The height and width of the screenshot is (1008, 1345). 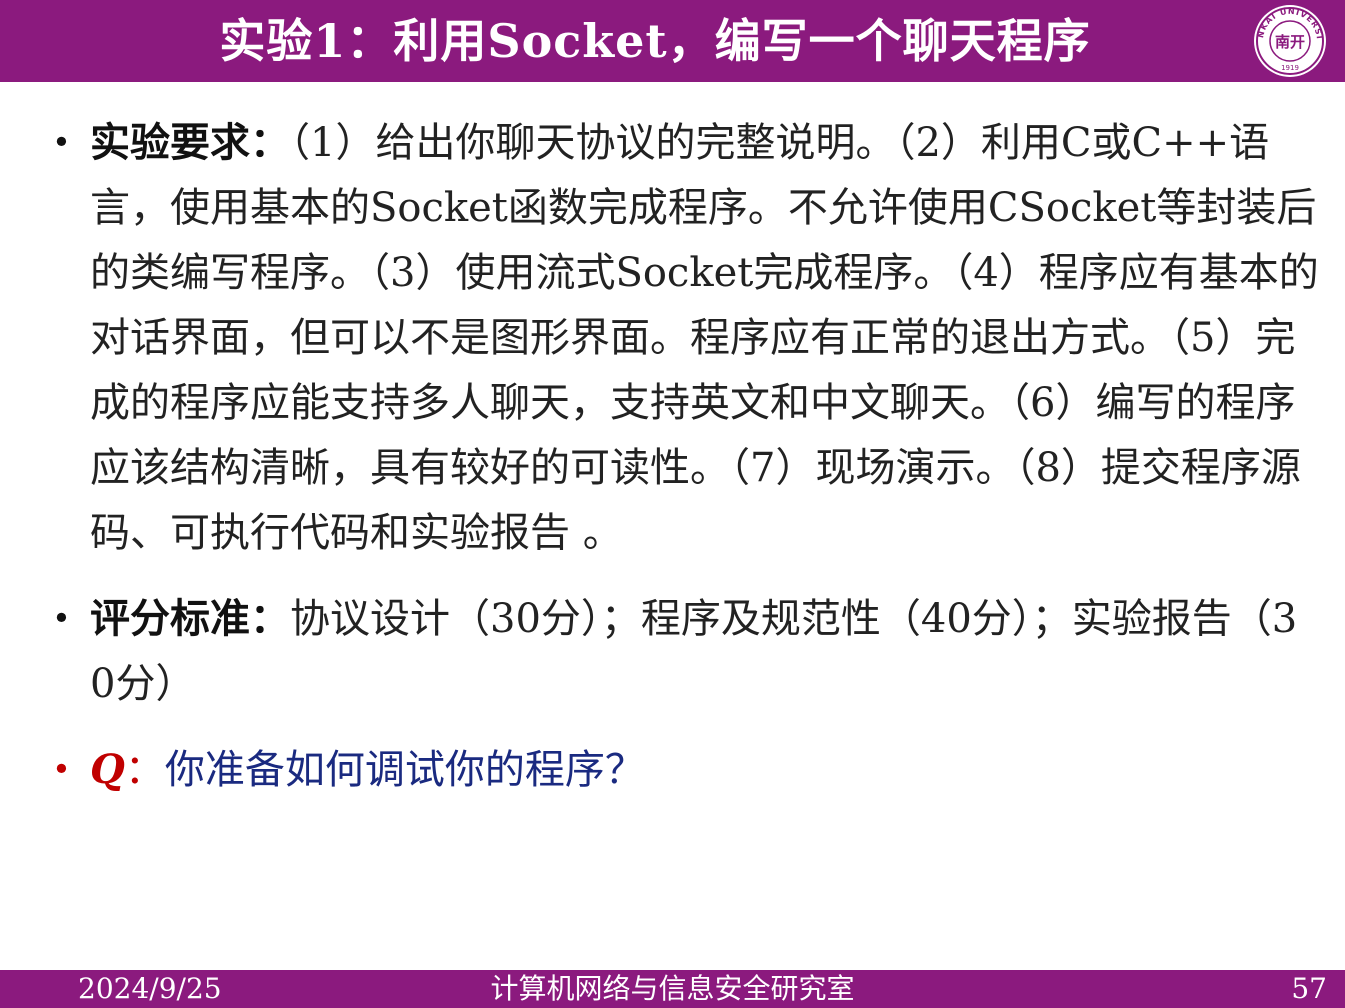 I want to click on requirements-label: 实验要求：, so click(x=190, y=142).